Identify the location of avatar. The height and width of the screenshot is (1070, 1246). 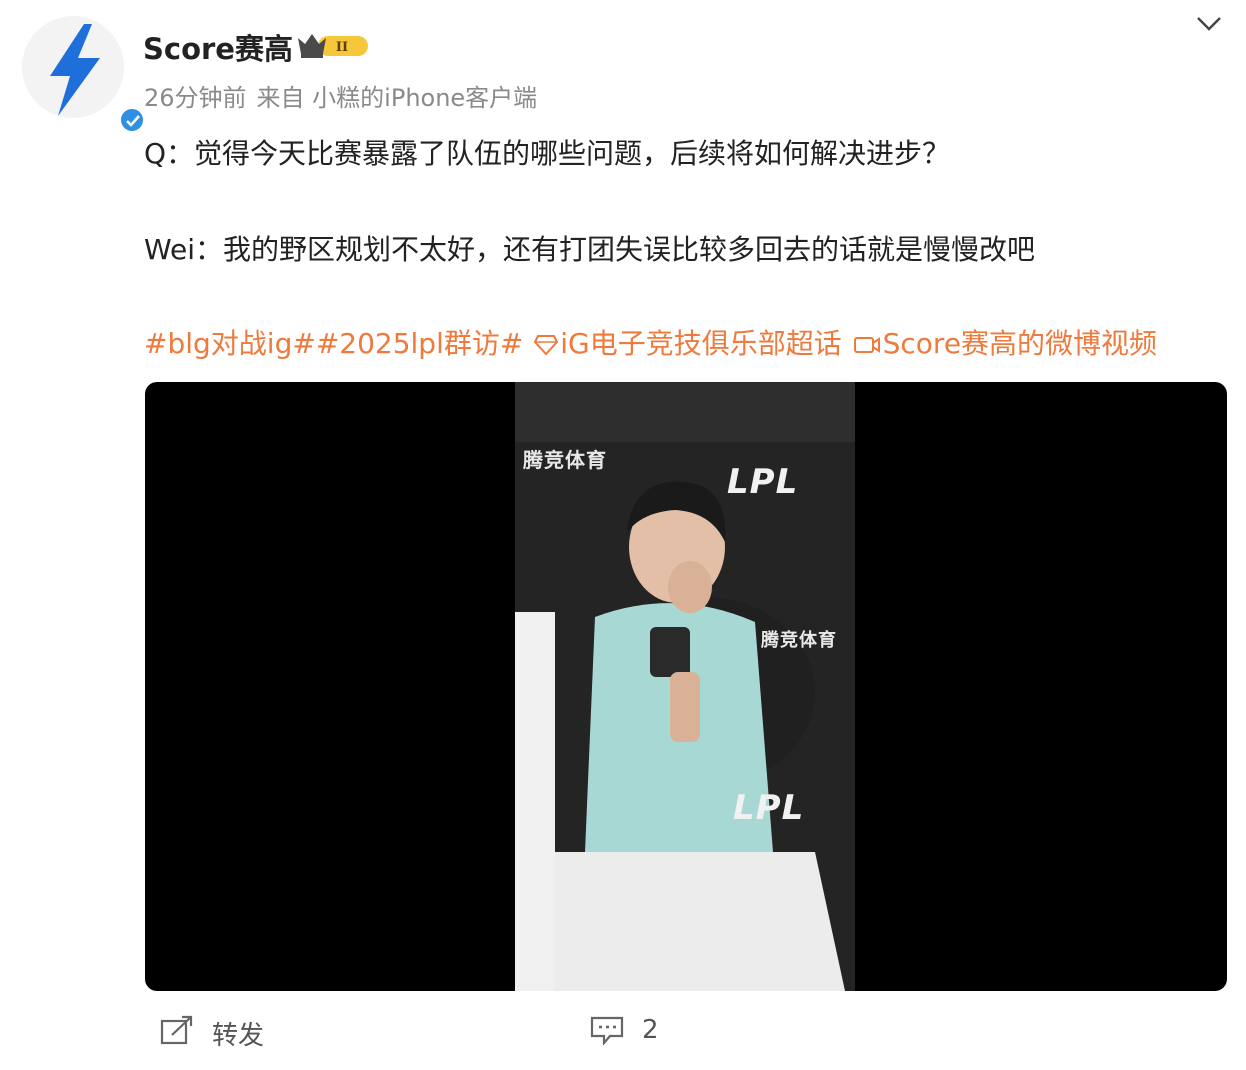
(84, 75).